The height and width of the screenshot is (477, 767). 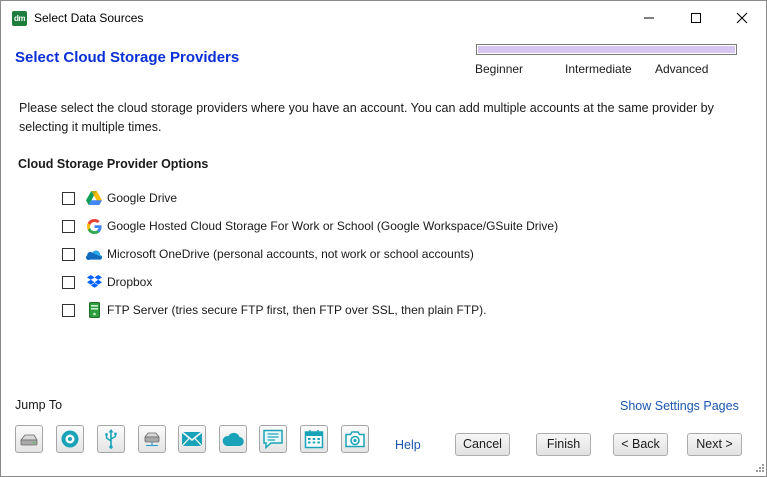 I want to click on ftp-server-checkbox, so click(x=68, y=310).